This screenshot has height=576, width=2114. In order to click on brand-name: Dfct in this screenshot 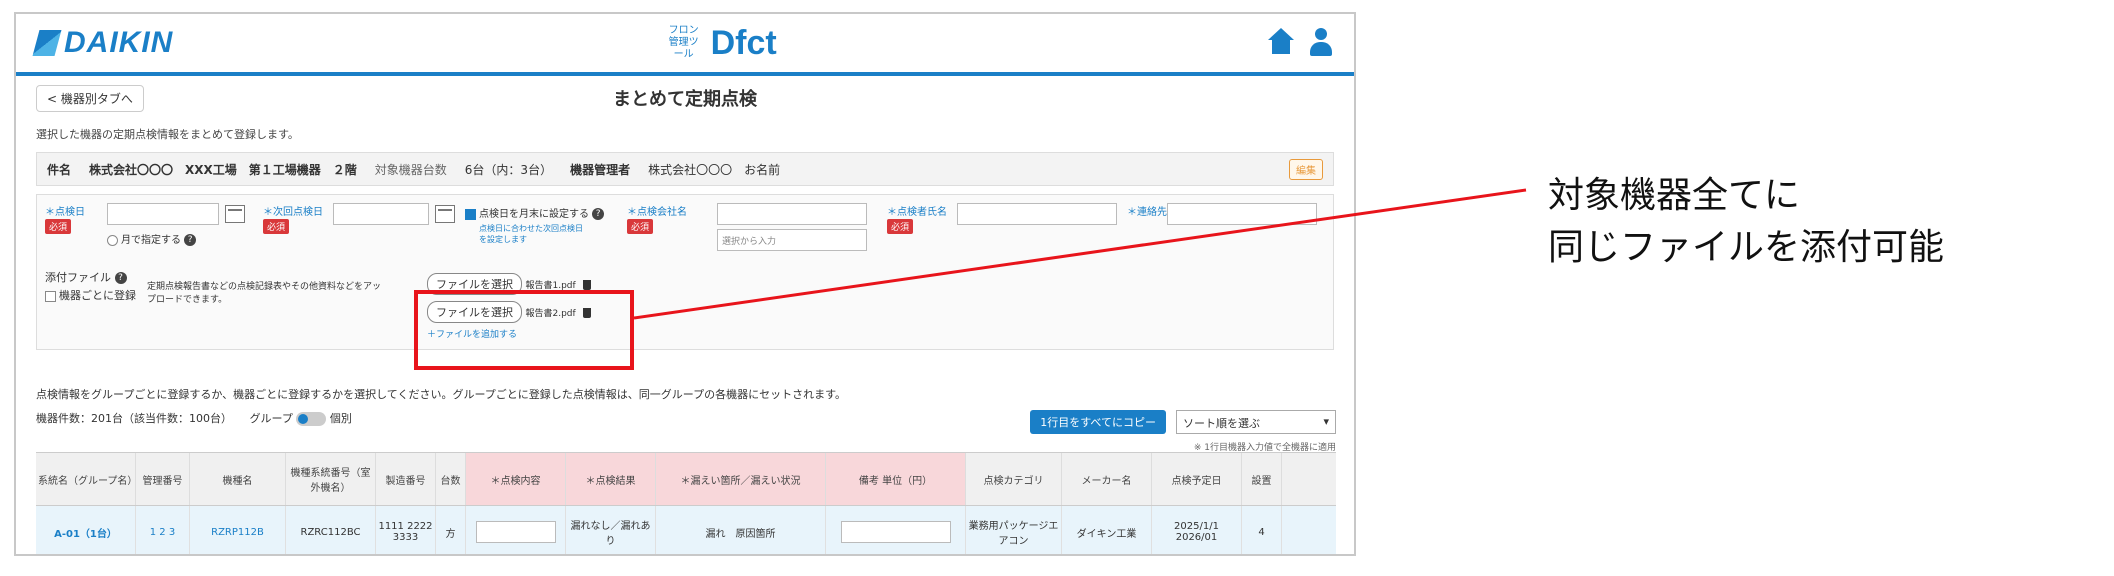, I will do `click(743, 42)`.